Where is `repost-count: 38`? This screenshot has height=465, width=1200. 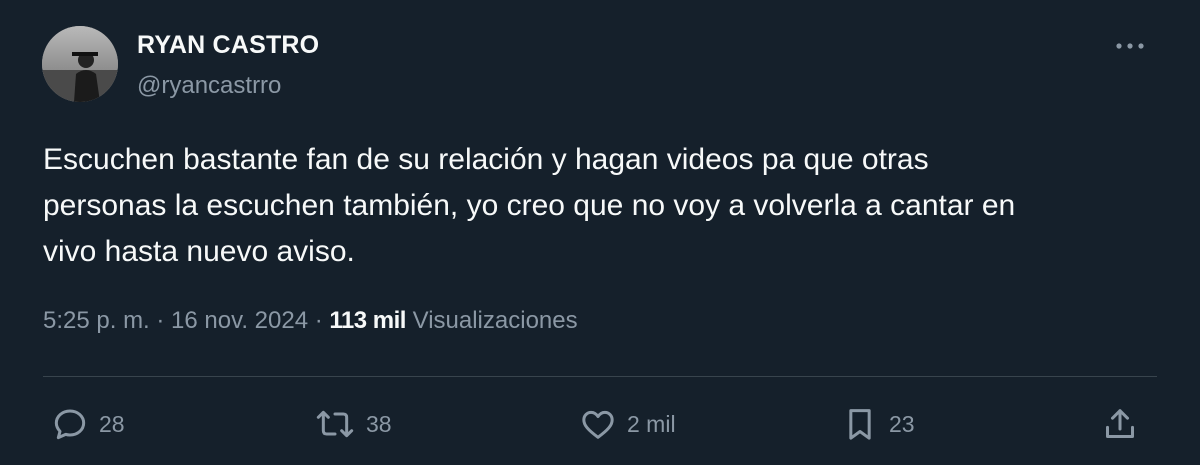 repost-count: 38 is located at coordinates (379, 423).